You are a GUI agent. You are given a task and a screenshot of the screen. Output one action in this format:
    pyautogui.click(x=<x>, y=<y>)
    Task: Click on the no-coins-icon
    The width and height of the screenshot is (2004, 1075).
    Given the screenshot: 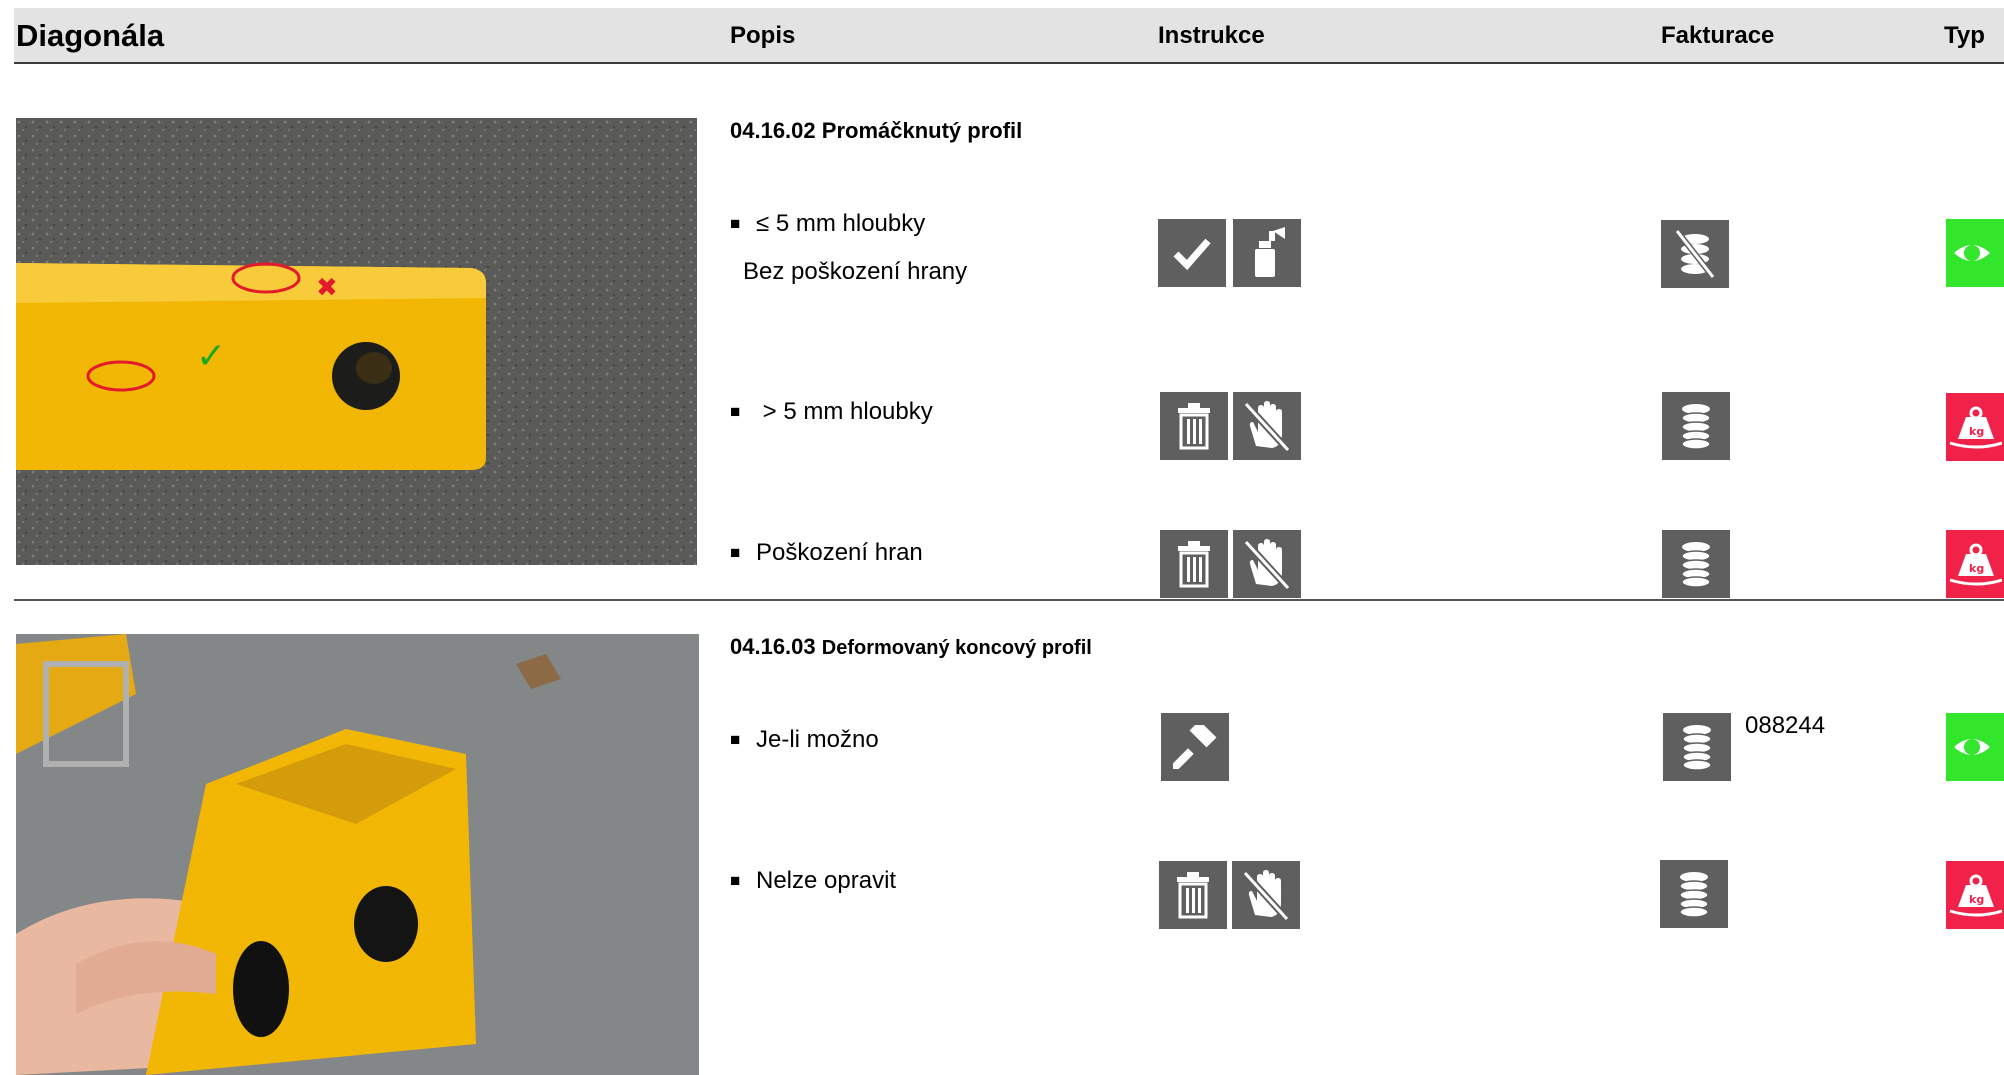 What is the action you would take?
    pyautogui.click(x=1695, y=254)
    